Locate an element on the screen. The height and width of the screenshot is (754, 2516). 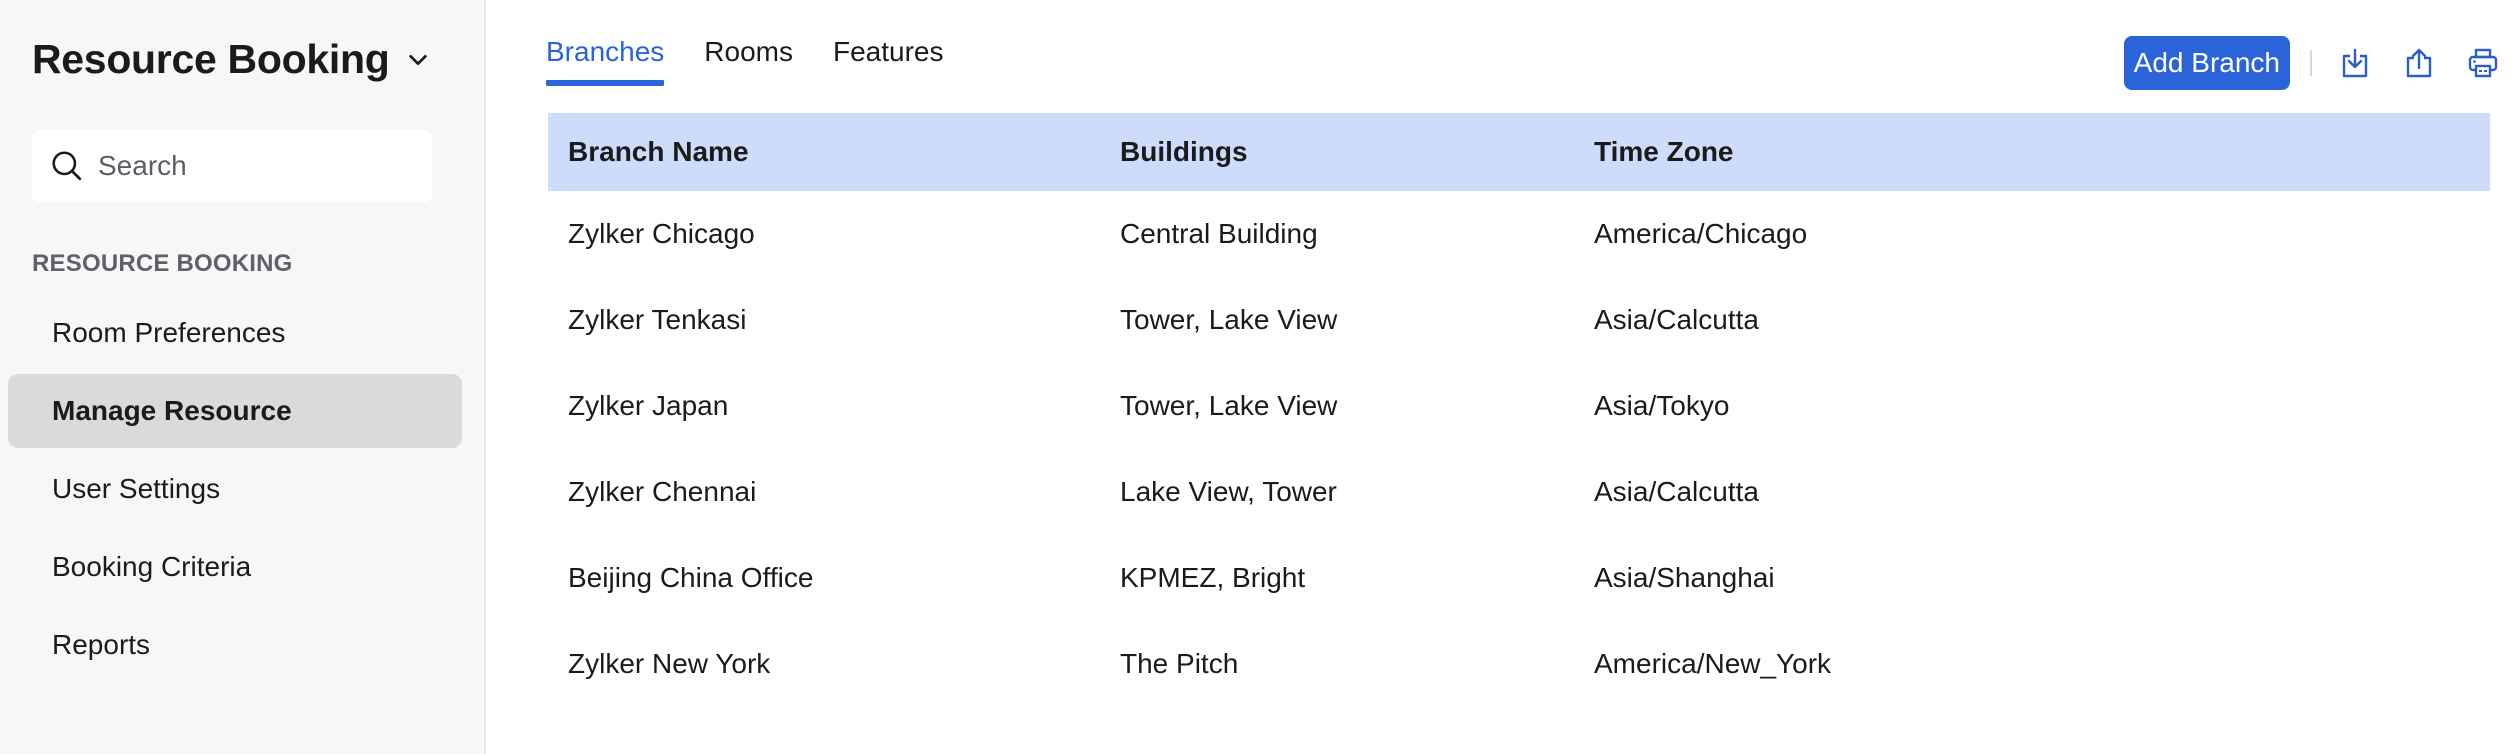
add-branch-button: Add Branch is located at coordinates (2206, 63).